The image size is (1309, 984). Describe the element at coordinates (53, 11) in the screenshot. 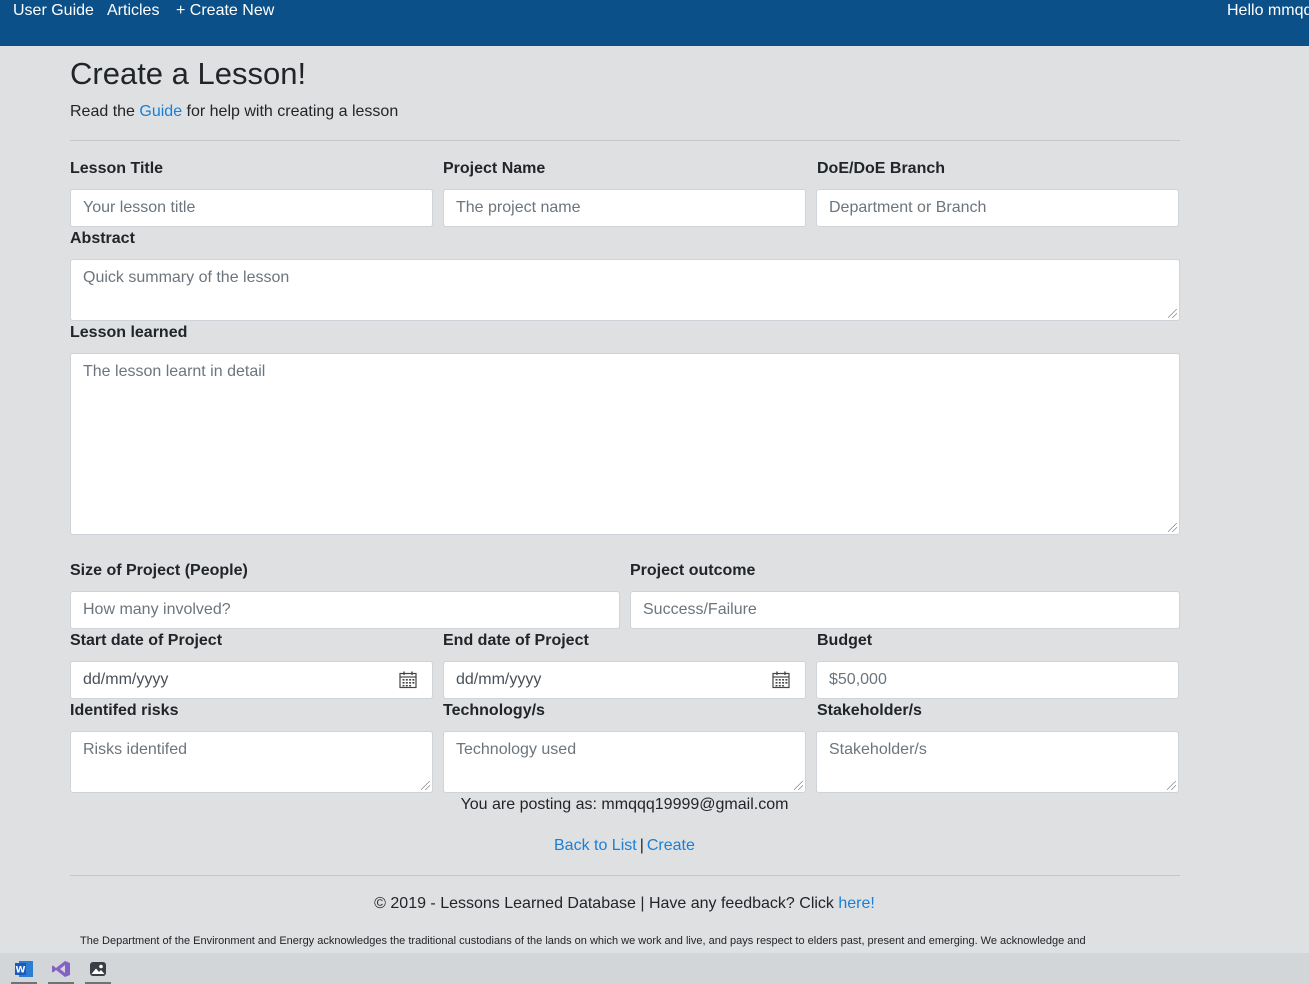

I see `nav-user-guide: User Guide` at that location.